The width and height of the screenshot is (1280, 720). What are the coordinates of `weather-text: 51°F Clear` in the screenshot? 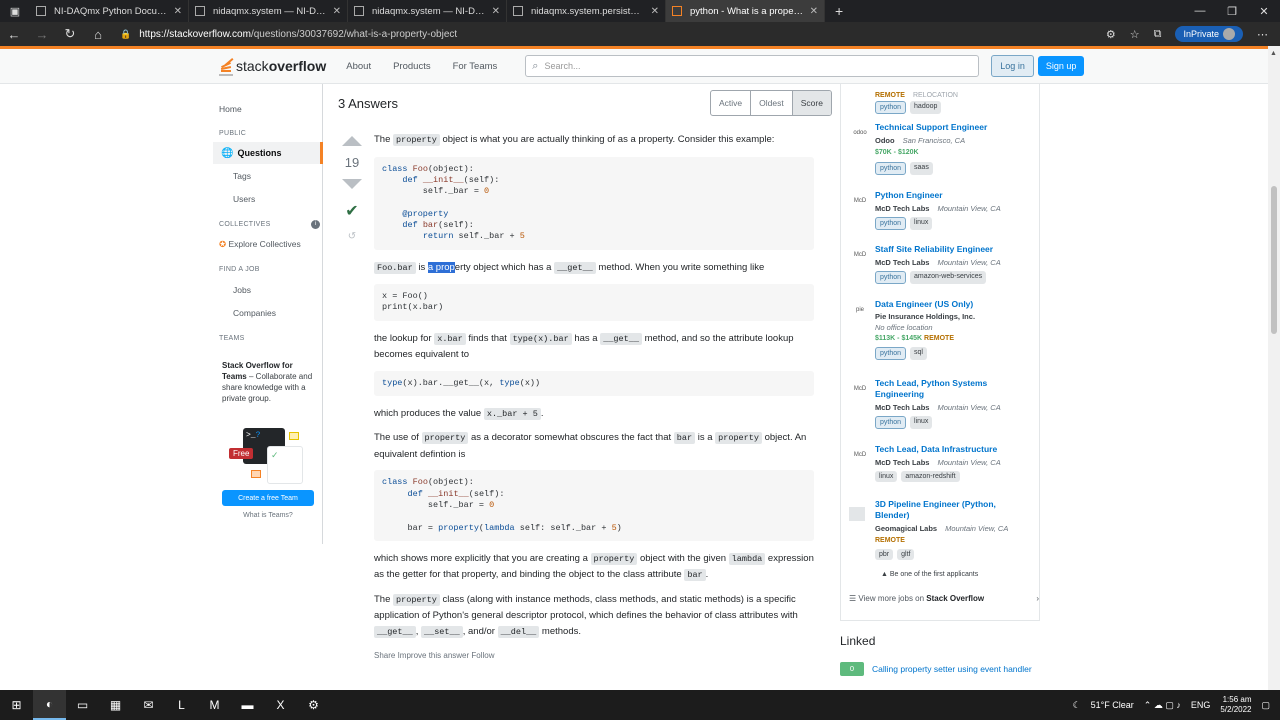 It's located at (1112, 705).